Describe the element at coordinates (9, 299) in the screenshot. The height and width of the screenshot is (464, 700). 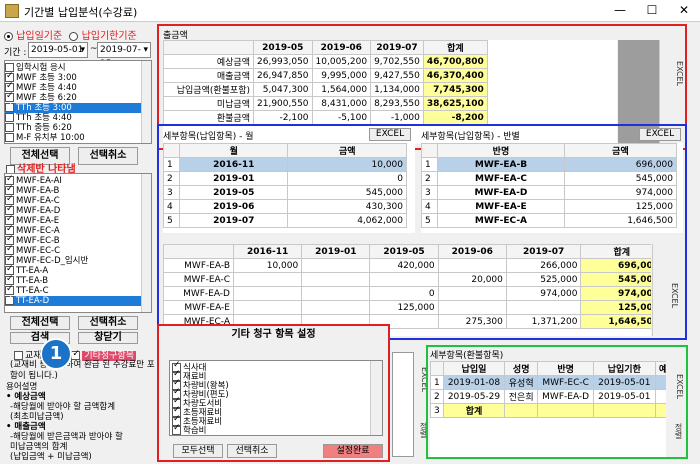
I see `item-checkbox` at that location.